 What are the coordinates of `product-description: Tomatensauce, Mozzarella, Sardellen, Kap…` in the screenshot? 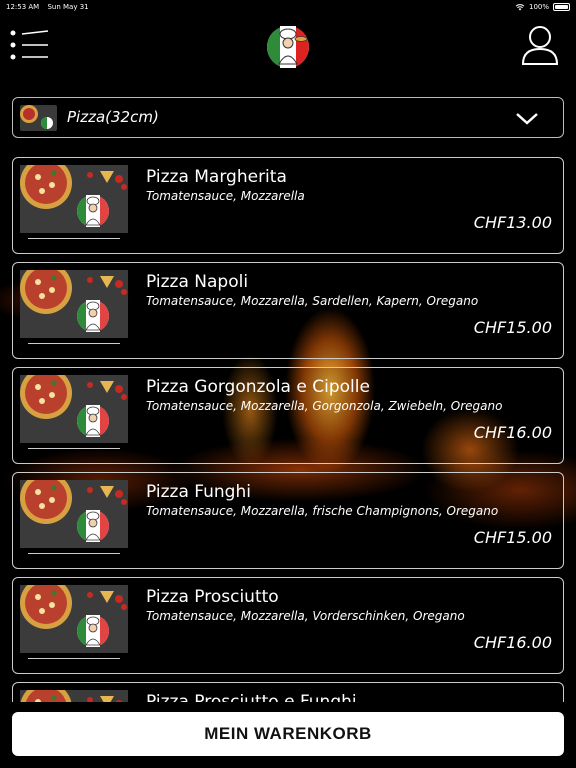 It's located at (312, 301).